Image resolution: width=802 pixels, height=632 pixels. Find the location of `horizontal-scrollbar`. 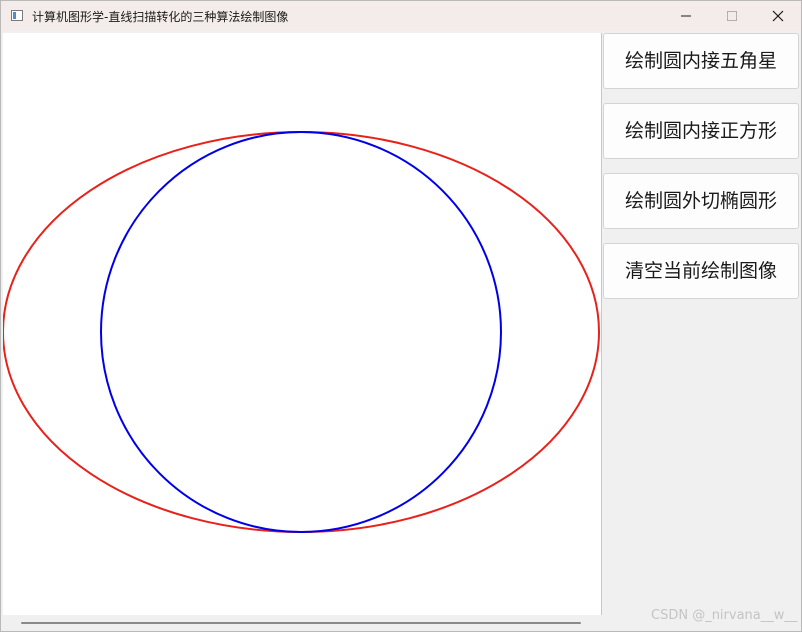

horizontal-scrollbar is located at coordinates (302, 623).